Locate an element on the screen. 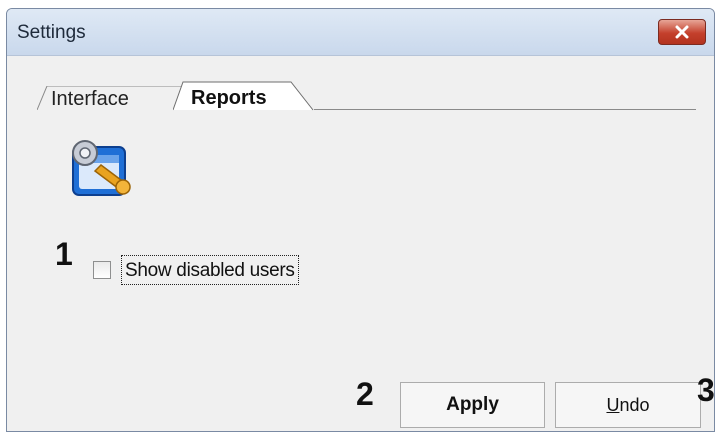  title-bar: Settings is located at coordinates (360, 32).